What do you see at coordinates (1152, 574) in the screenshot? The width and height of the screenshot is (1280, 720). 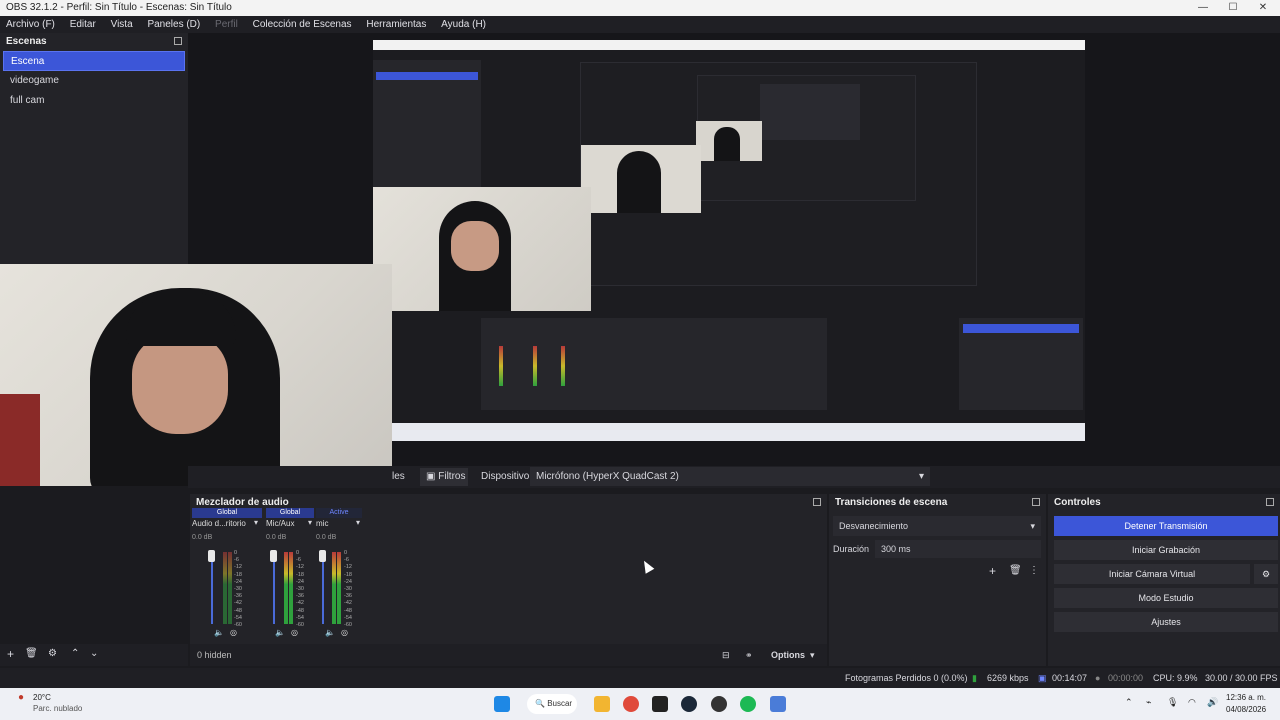 I see `start-virtual-camera-button: Iniciar Cámara Virtual` at bounding box center [1152, 574].